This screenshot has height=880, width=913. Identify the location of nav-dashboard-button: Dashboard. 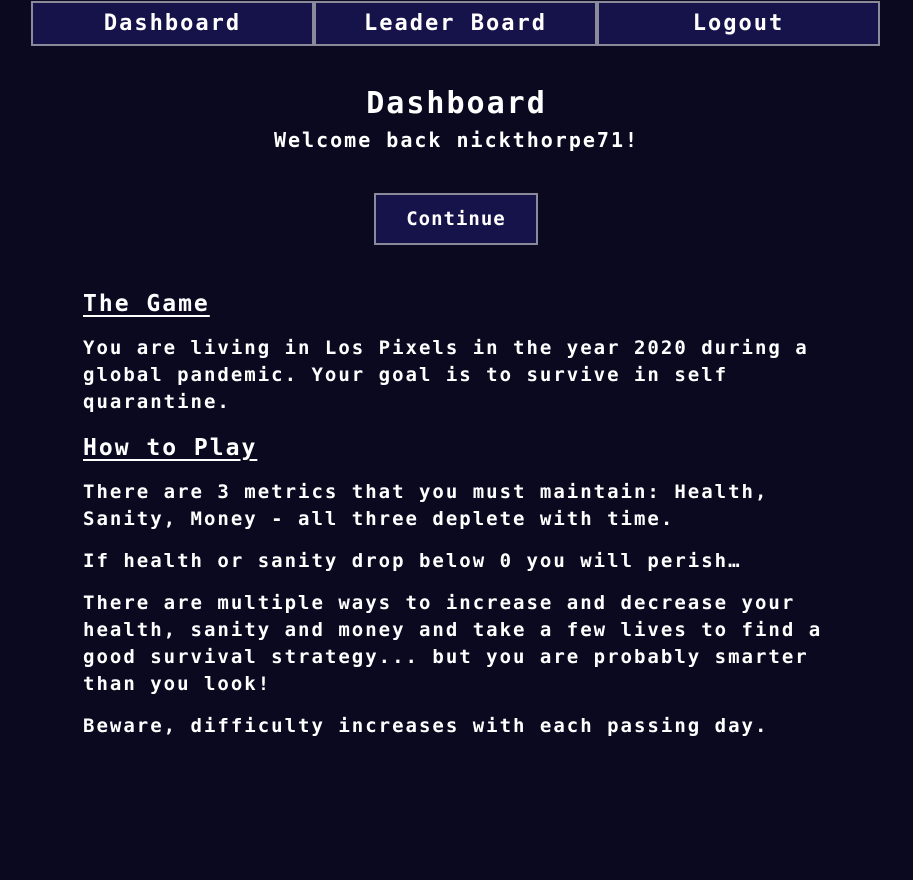
(172, 23).